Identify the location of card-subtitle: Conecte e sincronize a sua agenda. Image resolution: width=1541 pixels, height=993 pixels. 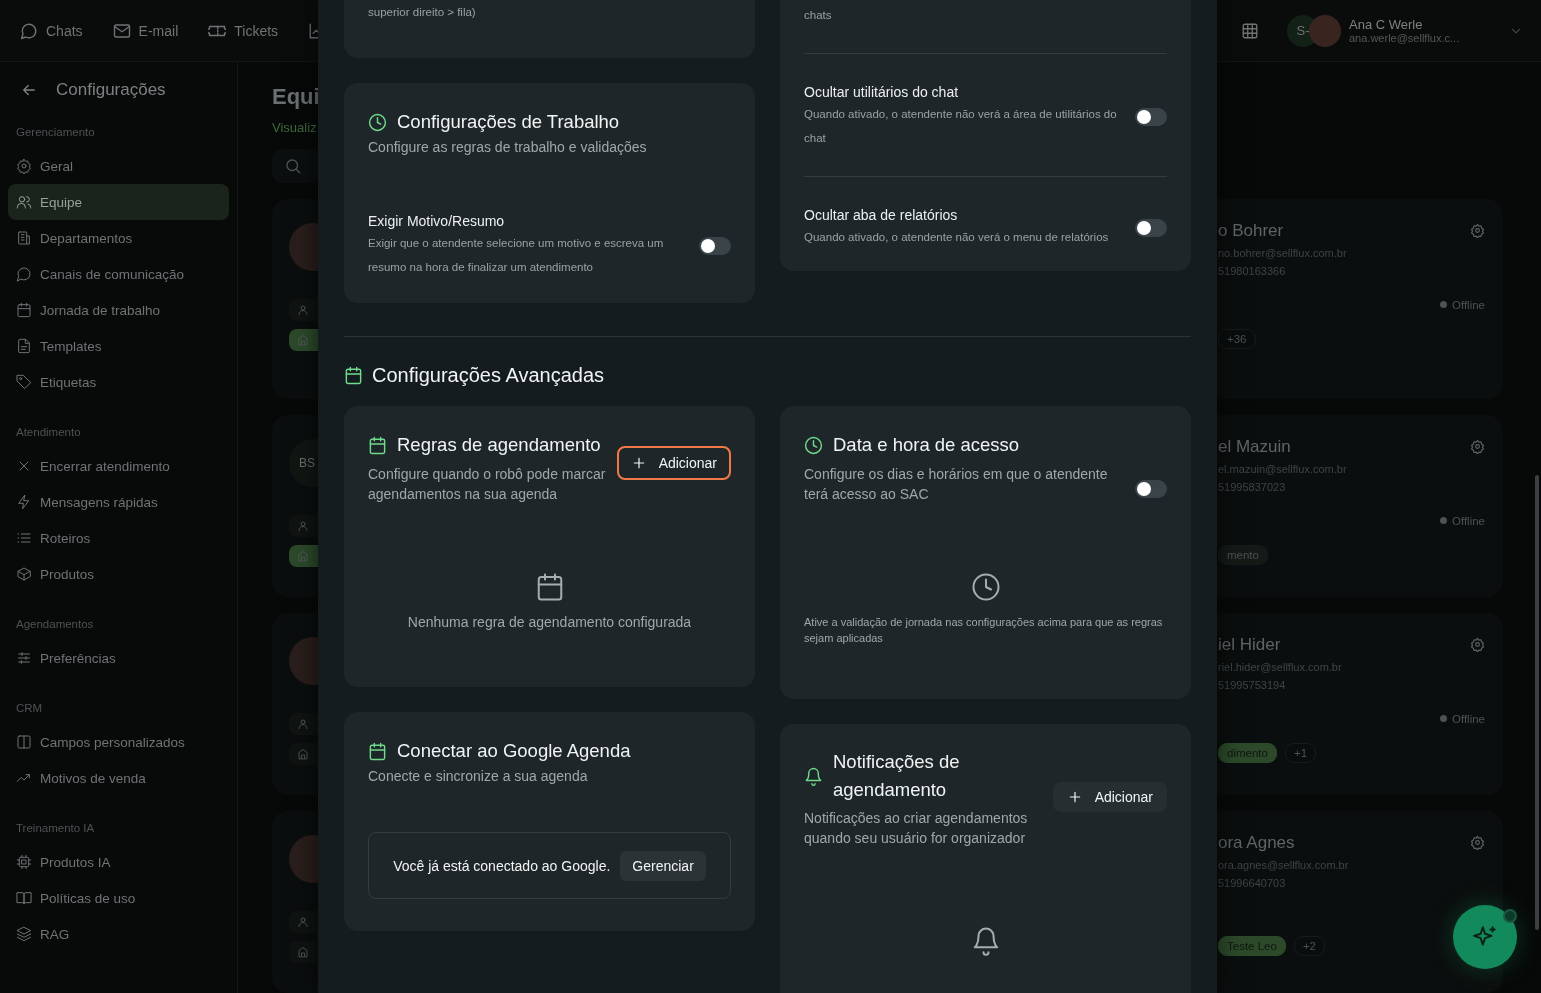
(478, 776).